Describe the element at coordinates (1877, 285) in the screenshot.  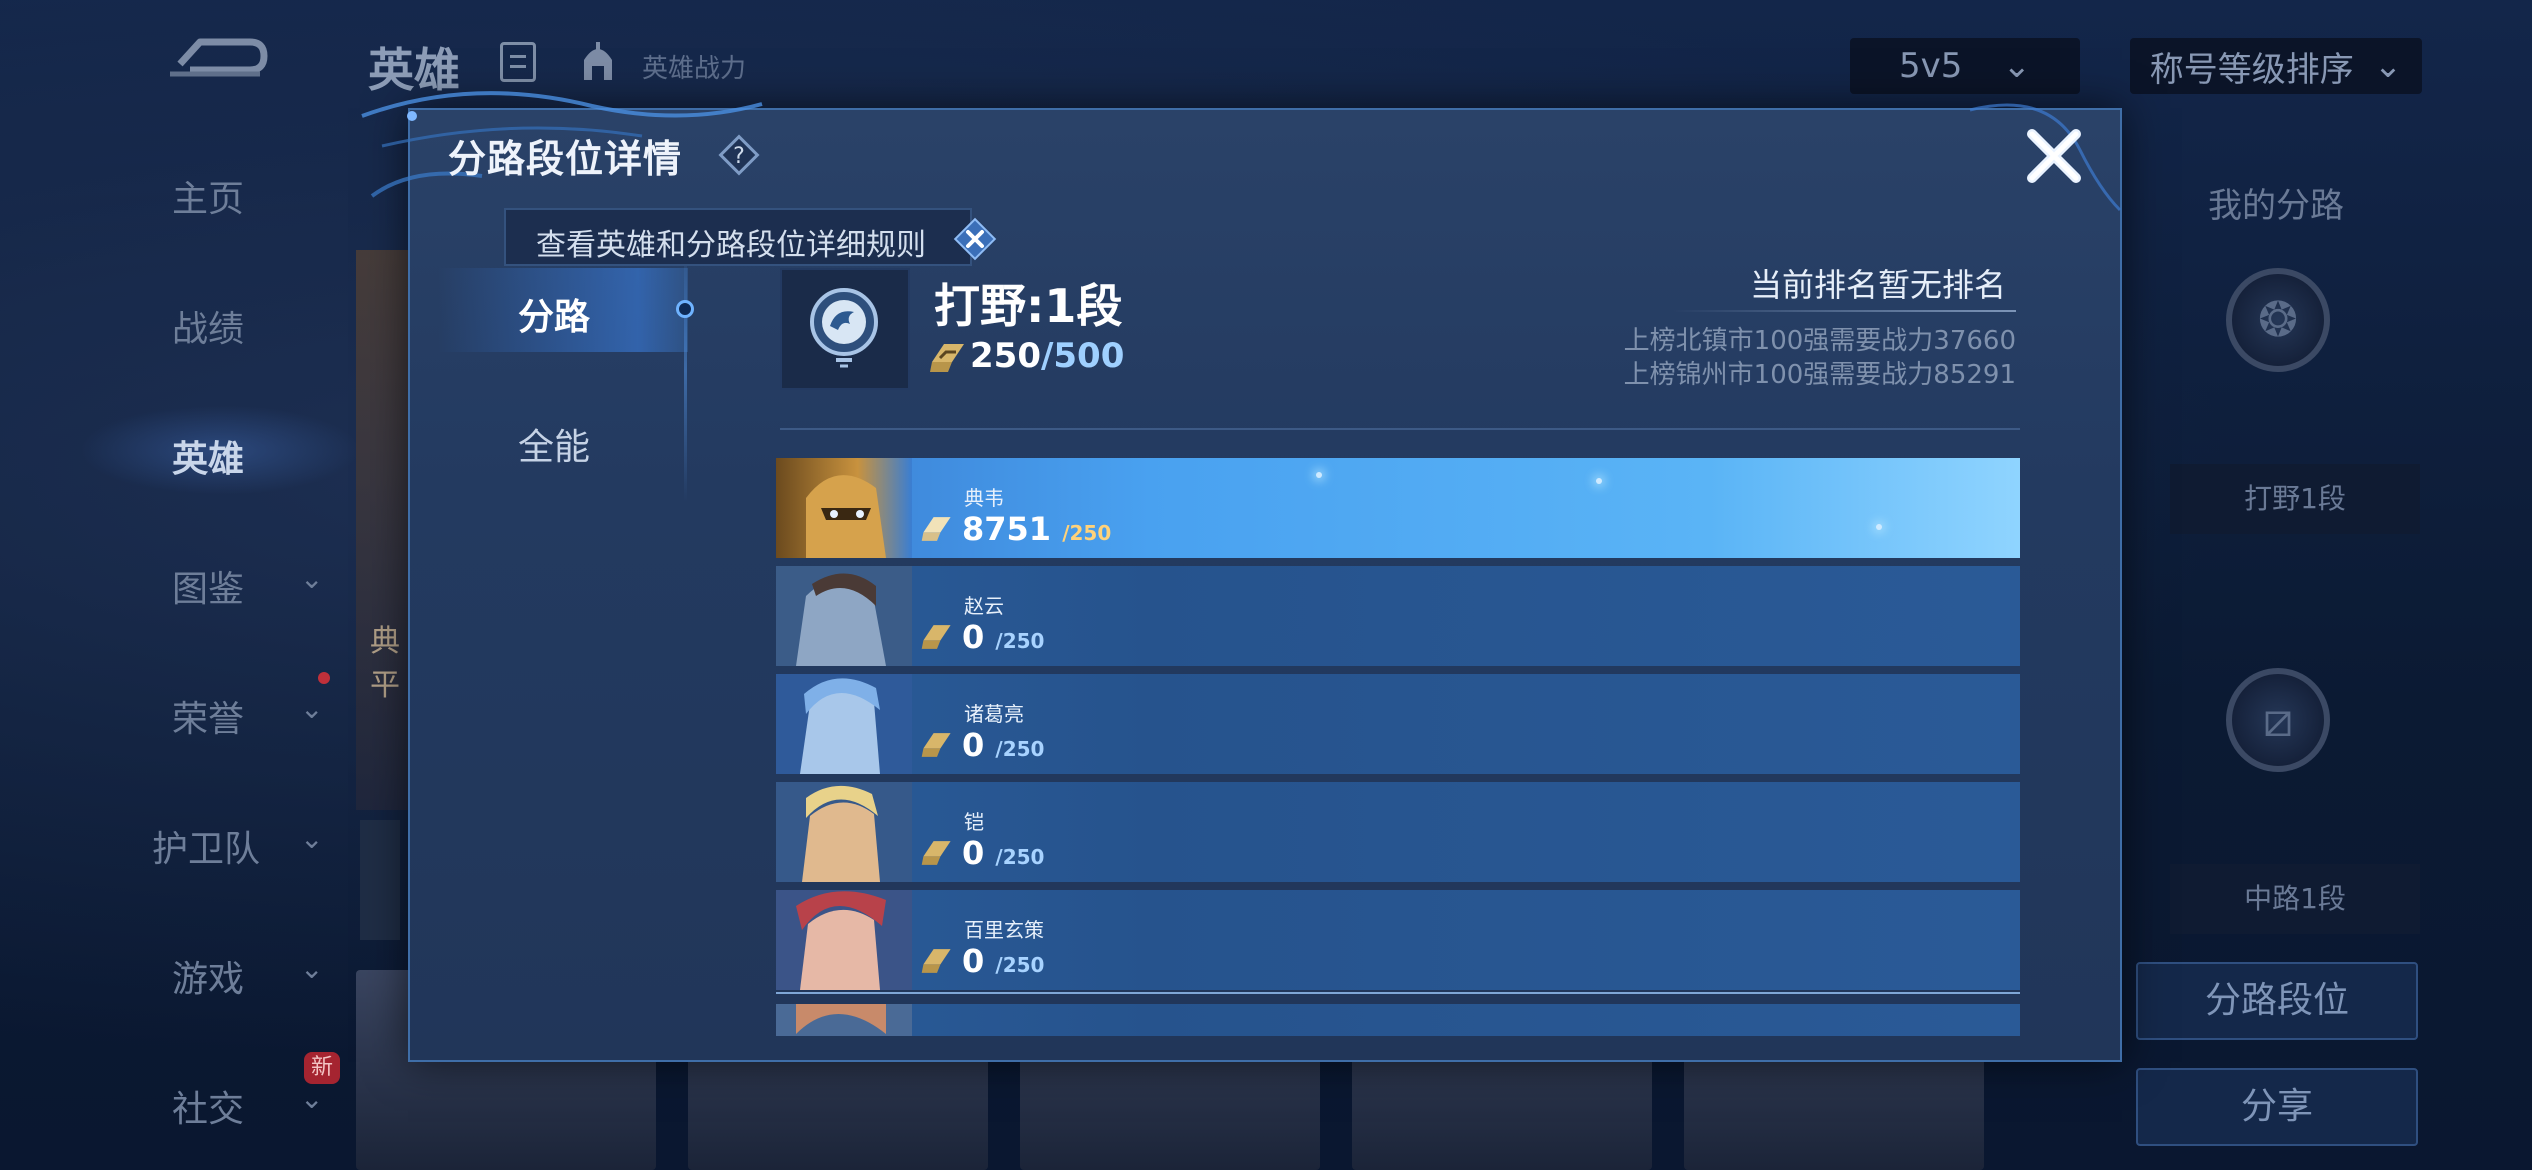
I see `rank-status: 当前排名暂无排名` at that location.